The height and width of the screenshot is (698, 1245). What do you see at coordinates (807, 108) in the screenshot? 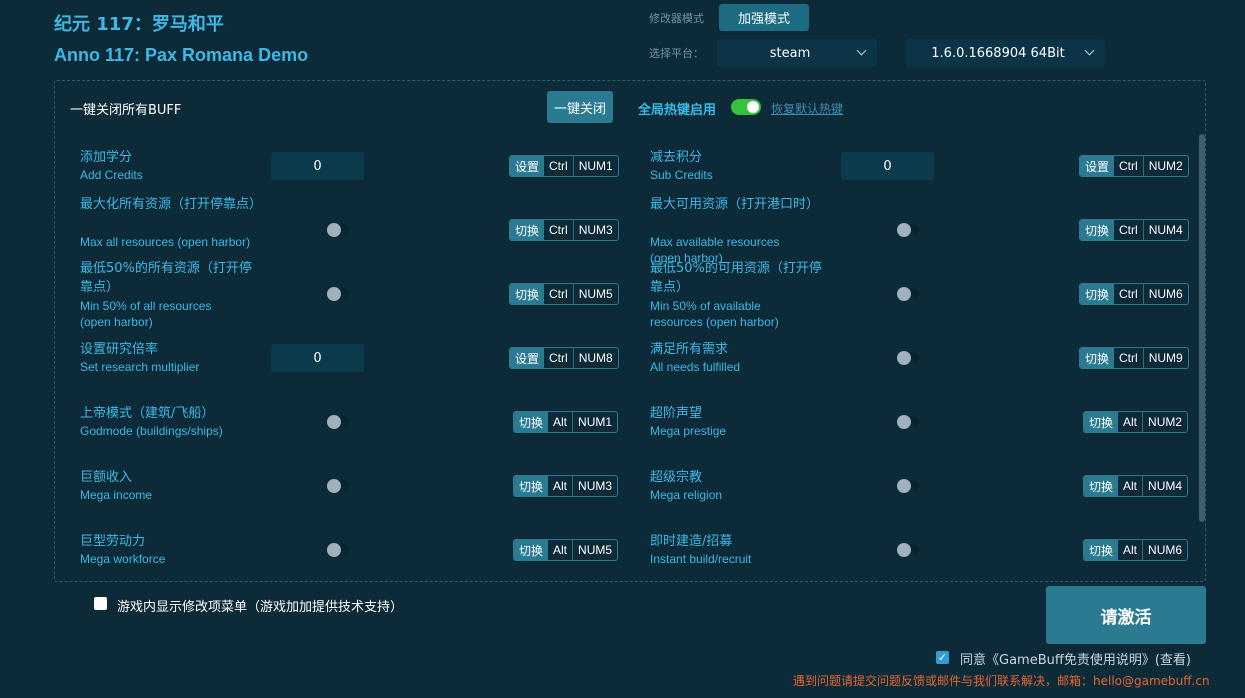
I see `reset-hotkeys-link: 恢复默认热键` at bounding box center [807, 108].